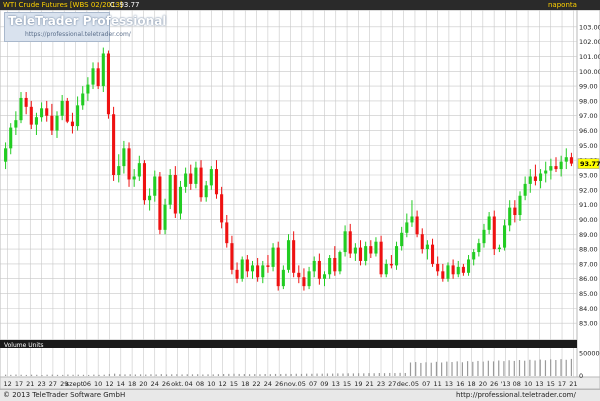 The image size is (600, 401). Describe the element at coordinates (87, 21) in the screenshot. I see `brand-name: TeleTrader Professional` at that location.